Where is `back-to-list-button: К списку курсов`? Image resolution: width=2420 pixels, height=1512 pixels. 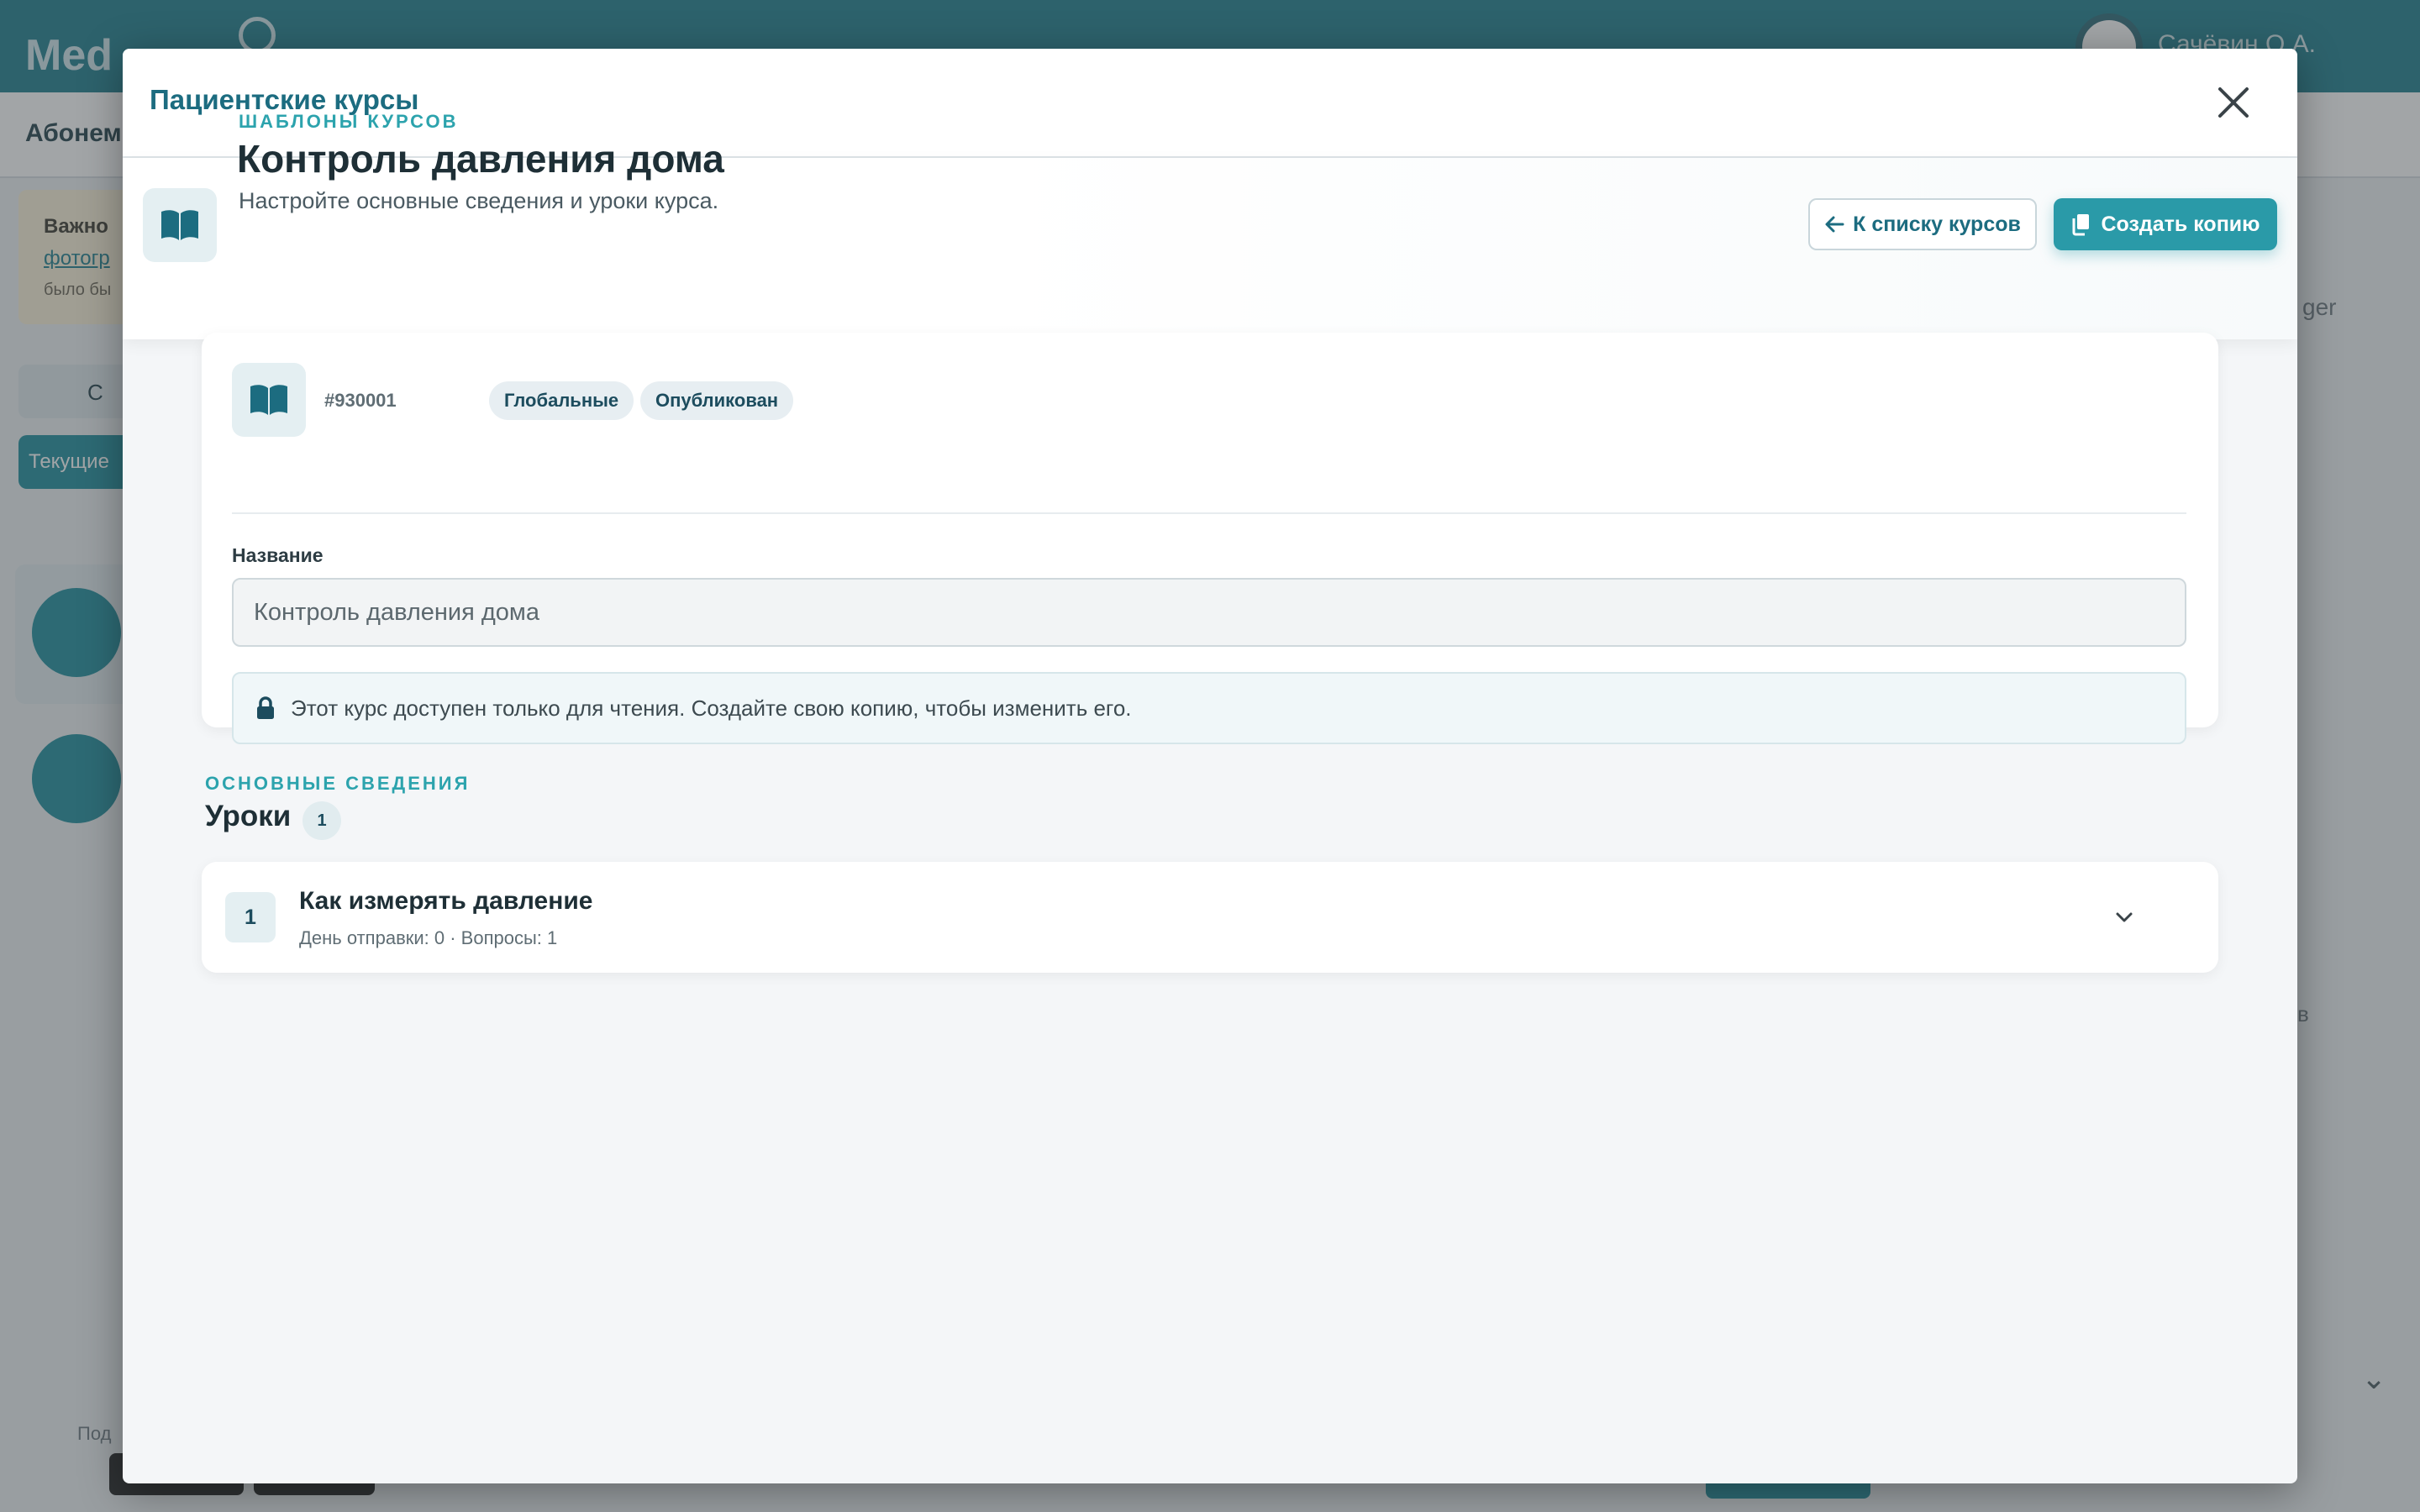 back-to-list-button: К списку курсов is located at coordinates (1922, 224).